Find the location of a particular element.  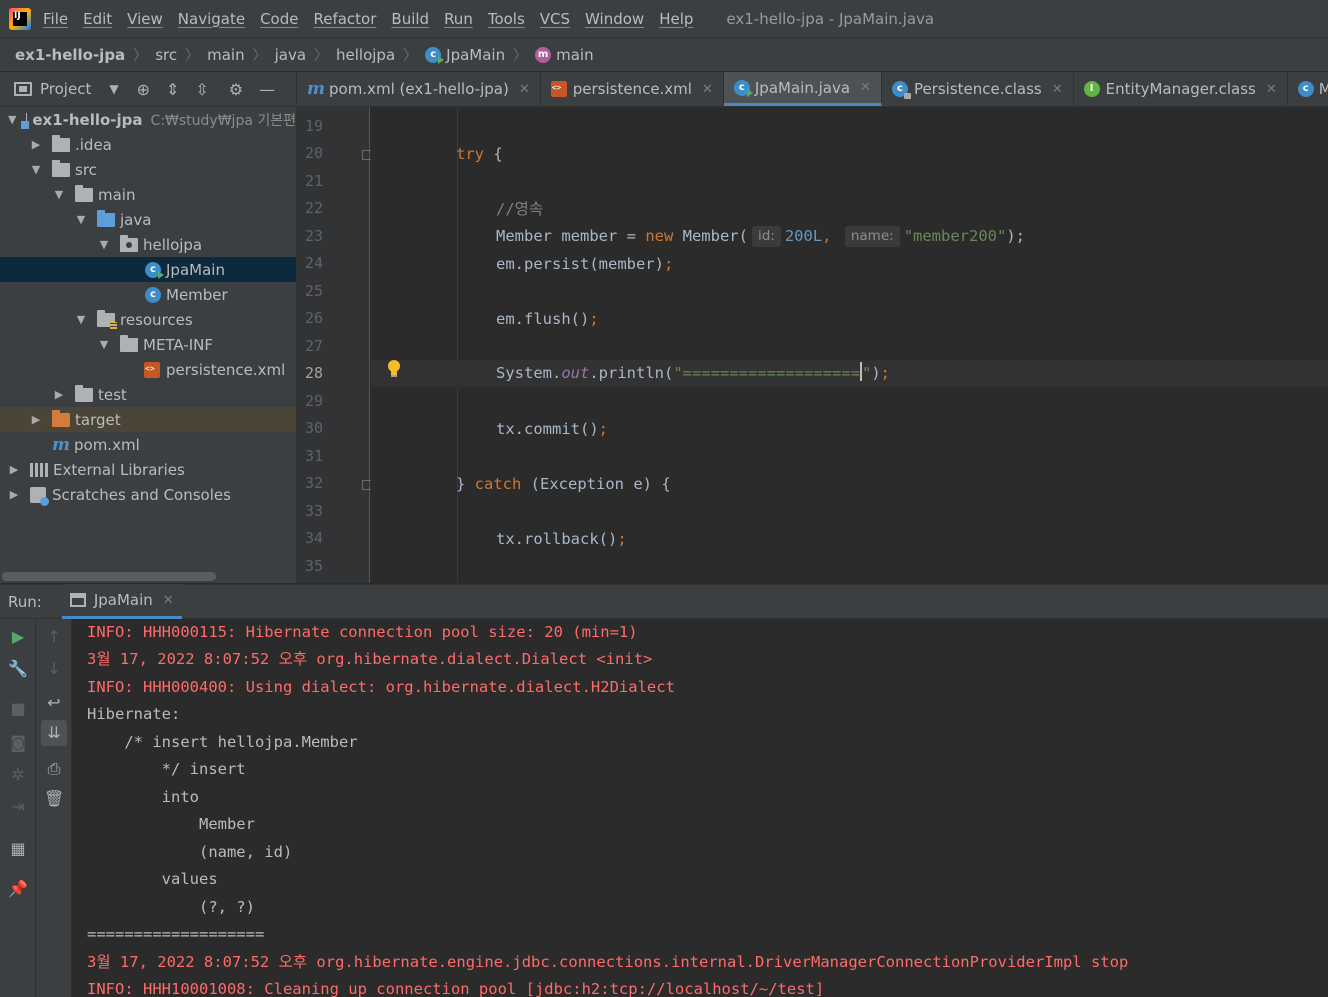

folder-icon is located at coordinates (61, 168).